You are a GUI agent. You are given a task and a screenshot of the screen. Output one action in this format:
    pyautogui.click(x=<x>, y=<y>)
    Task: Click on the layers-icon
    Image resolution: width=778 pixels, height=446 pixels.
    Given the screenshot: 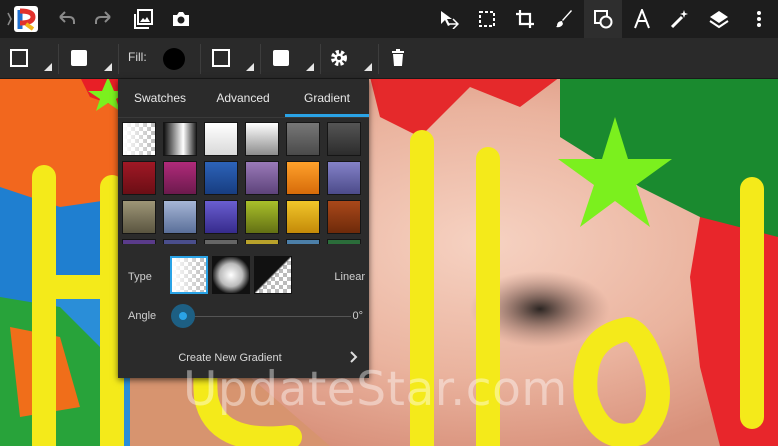 What is the action you would take?
    pyautogui.click(x=719, y=19)
    